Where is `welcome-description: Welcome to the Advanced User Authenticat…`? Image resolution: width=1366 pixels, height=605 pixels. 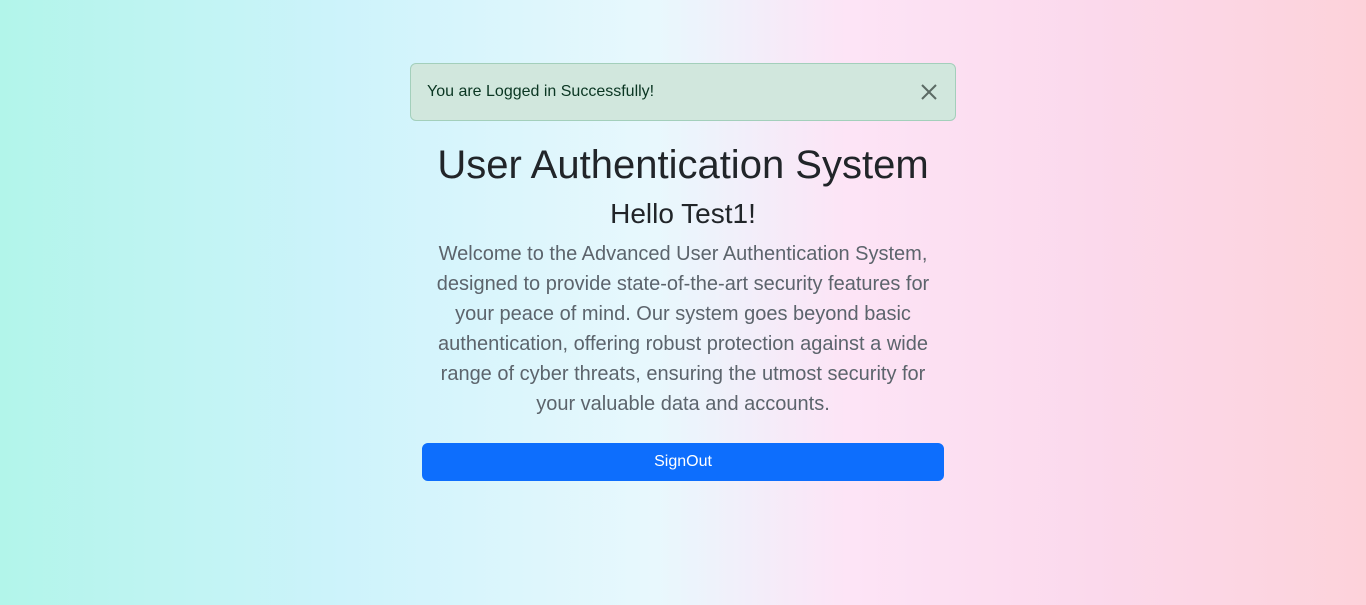 welcome-description: Welcome to the Advanced User Authenticat… is located at coordinates (683, 328).